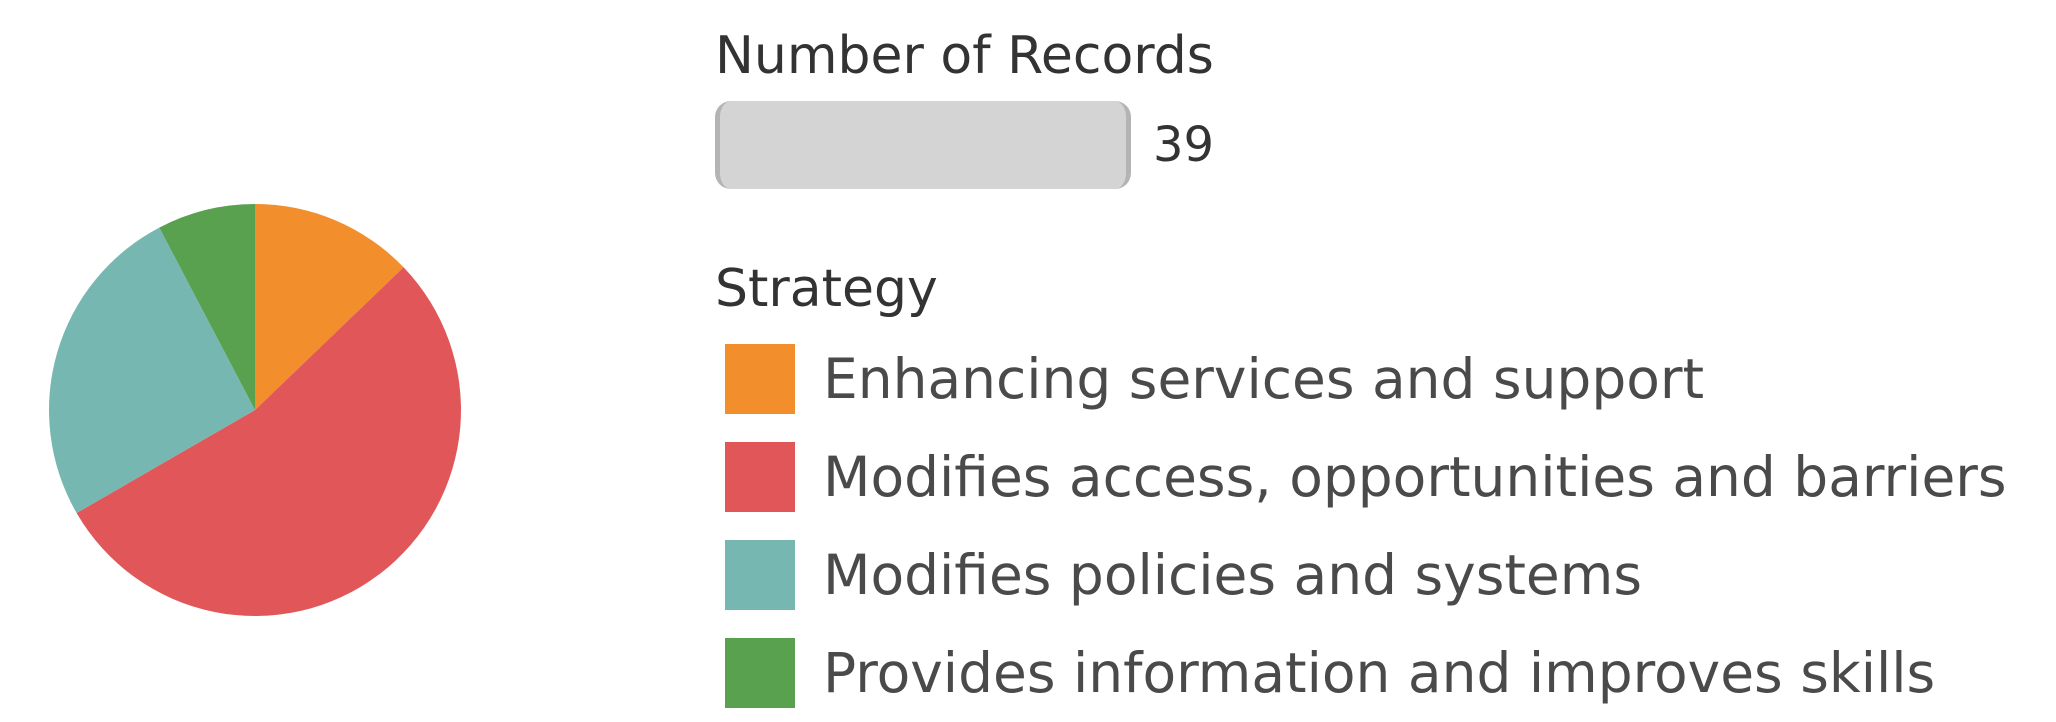  What do you see at coordinates (1264, 379) in the screenshot?
I see `legend-label: Enhancing services and support` at bounding box center [1264, 379].